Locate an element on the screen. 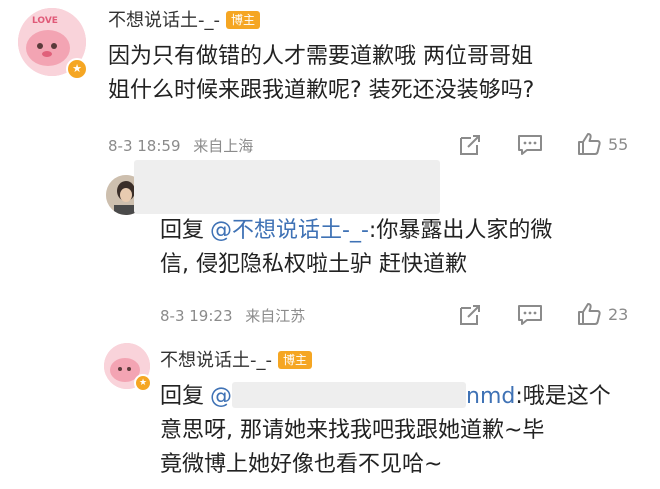 This screenshot has height=489, width=660. reply2-mention-suffix: nmd is located at coordinates (490, 396).